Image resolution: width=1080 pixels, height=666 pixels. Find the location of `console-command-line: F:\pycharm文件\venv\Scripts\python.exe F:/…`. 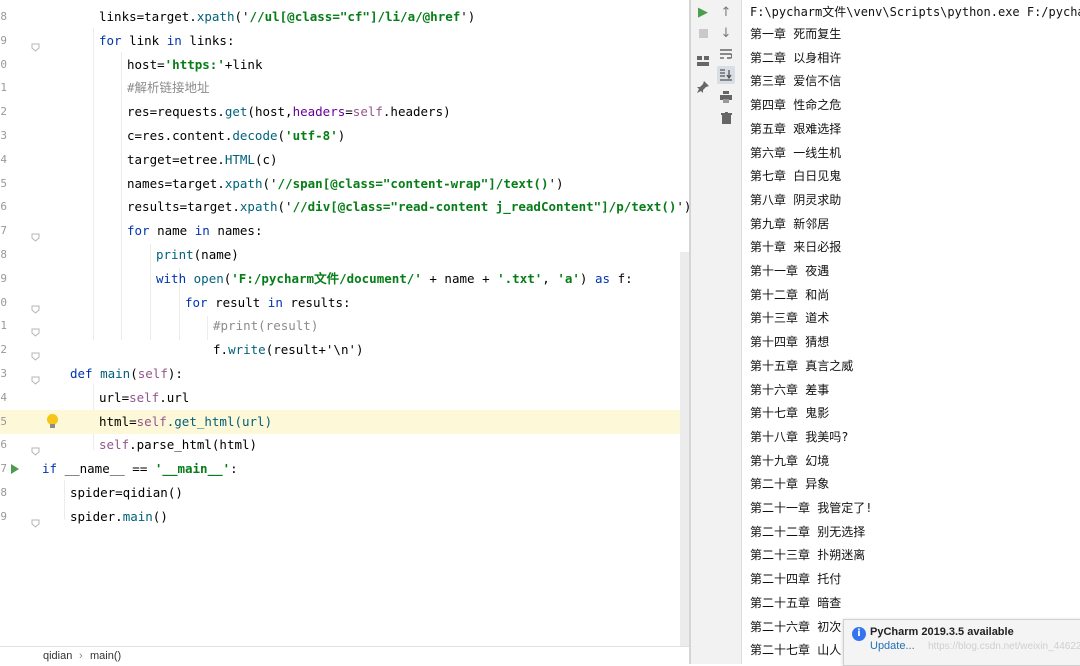

console-command-line: F:\pycharm文件\venv\Scripts\python.exe F:/… is located at coordinates (915, 12).